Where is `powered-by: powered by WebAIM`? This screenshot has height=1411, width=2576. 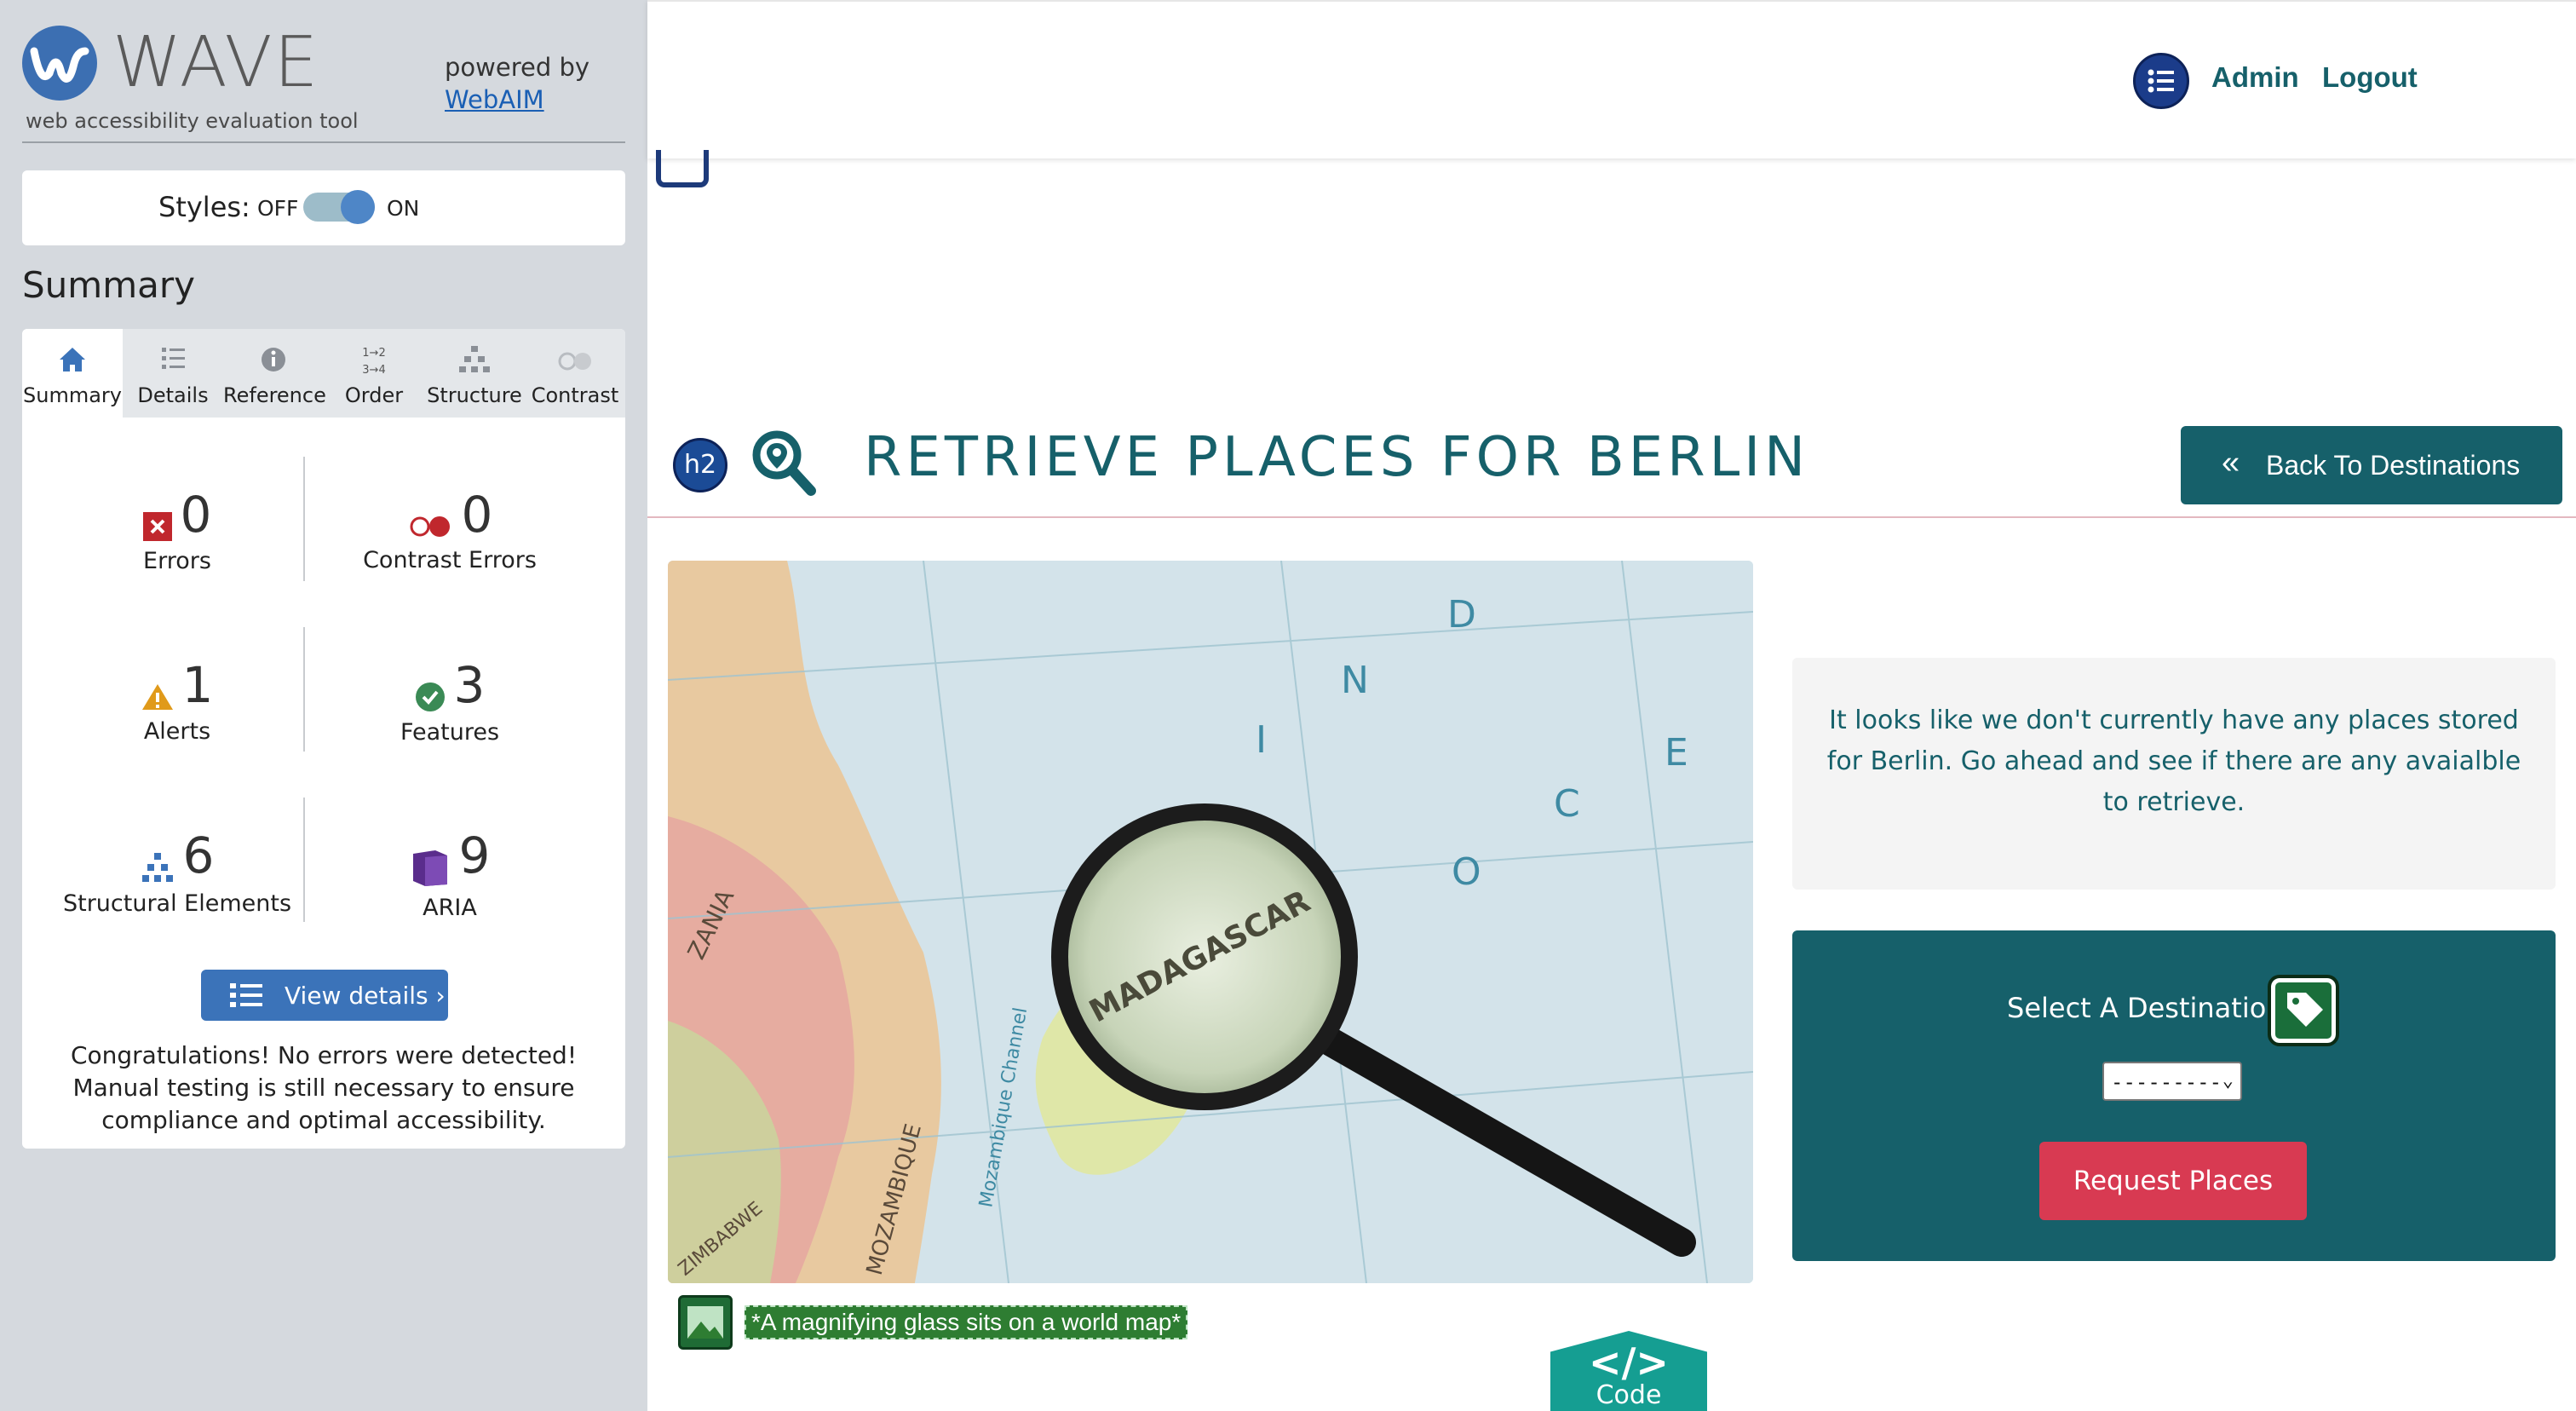 powered-by: powered by WebAIM is located at coordinates (517, 83).